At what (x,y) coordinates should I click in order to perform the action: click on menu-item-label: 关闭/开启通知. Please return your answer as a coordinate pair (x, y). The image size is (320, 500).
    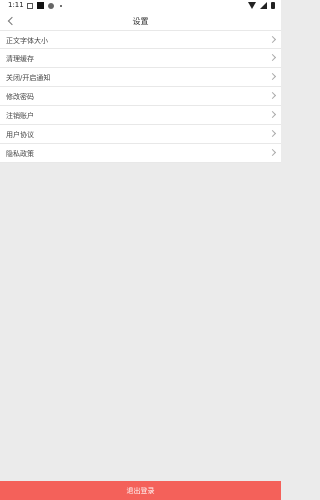
    Looking at the image, I should click on (28, 78).